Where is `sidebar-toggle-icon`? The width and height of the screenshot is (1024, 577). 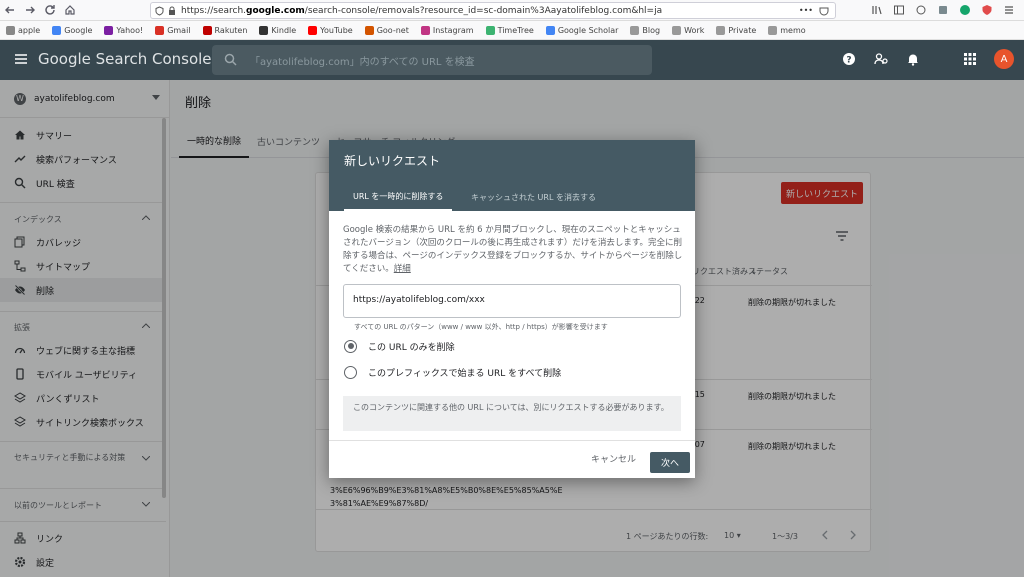
sidebar-toggle-icon is located at coordinates (899, 10).